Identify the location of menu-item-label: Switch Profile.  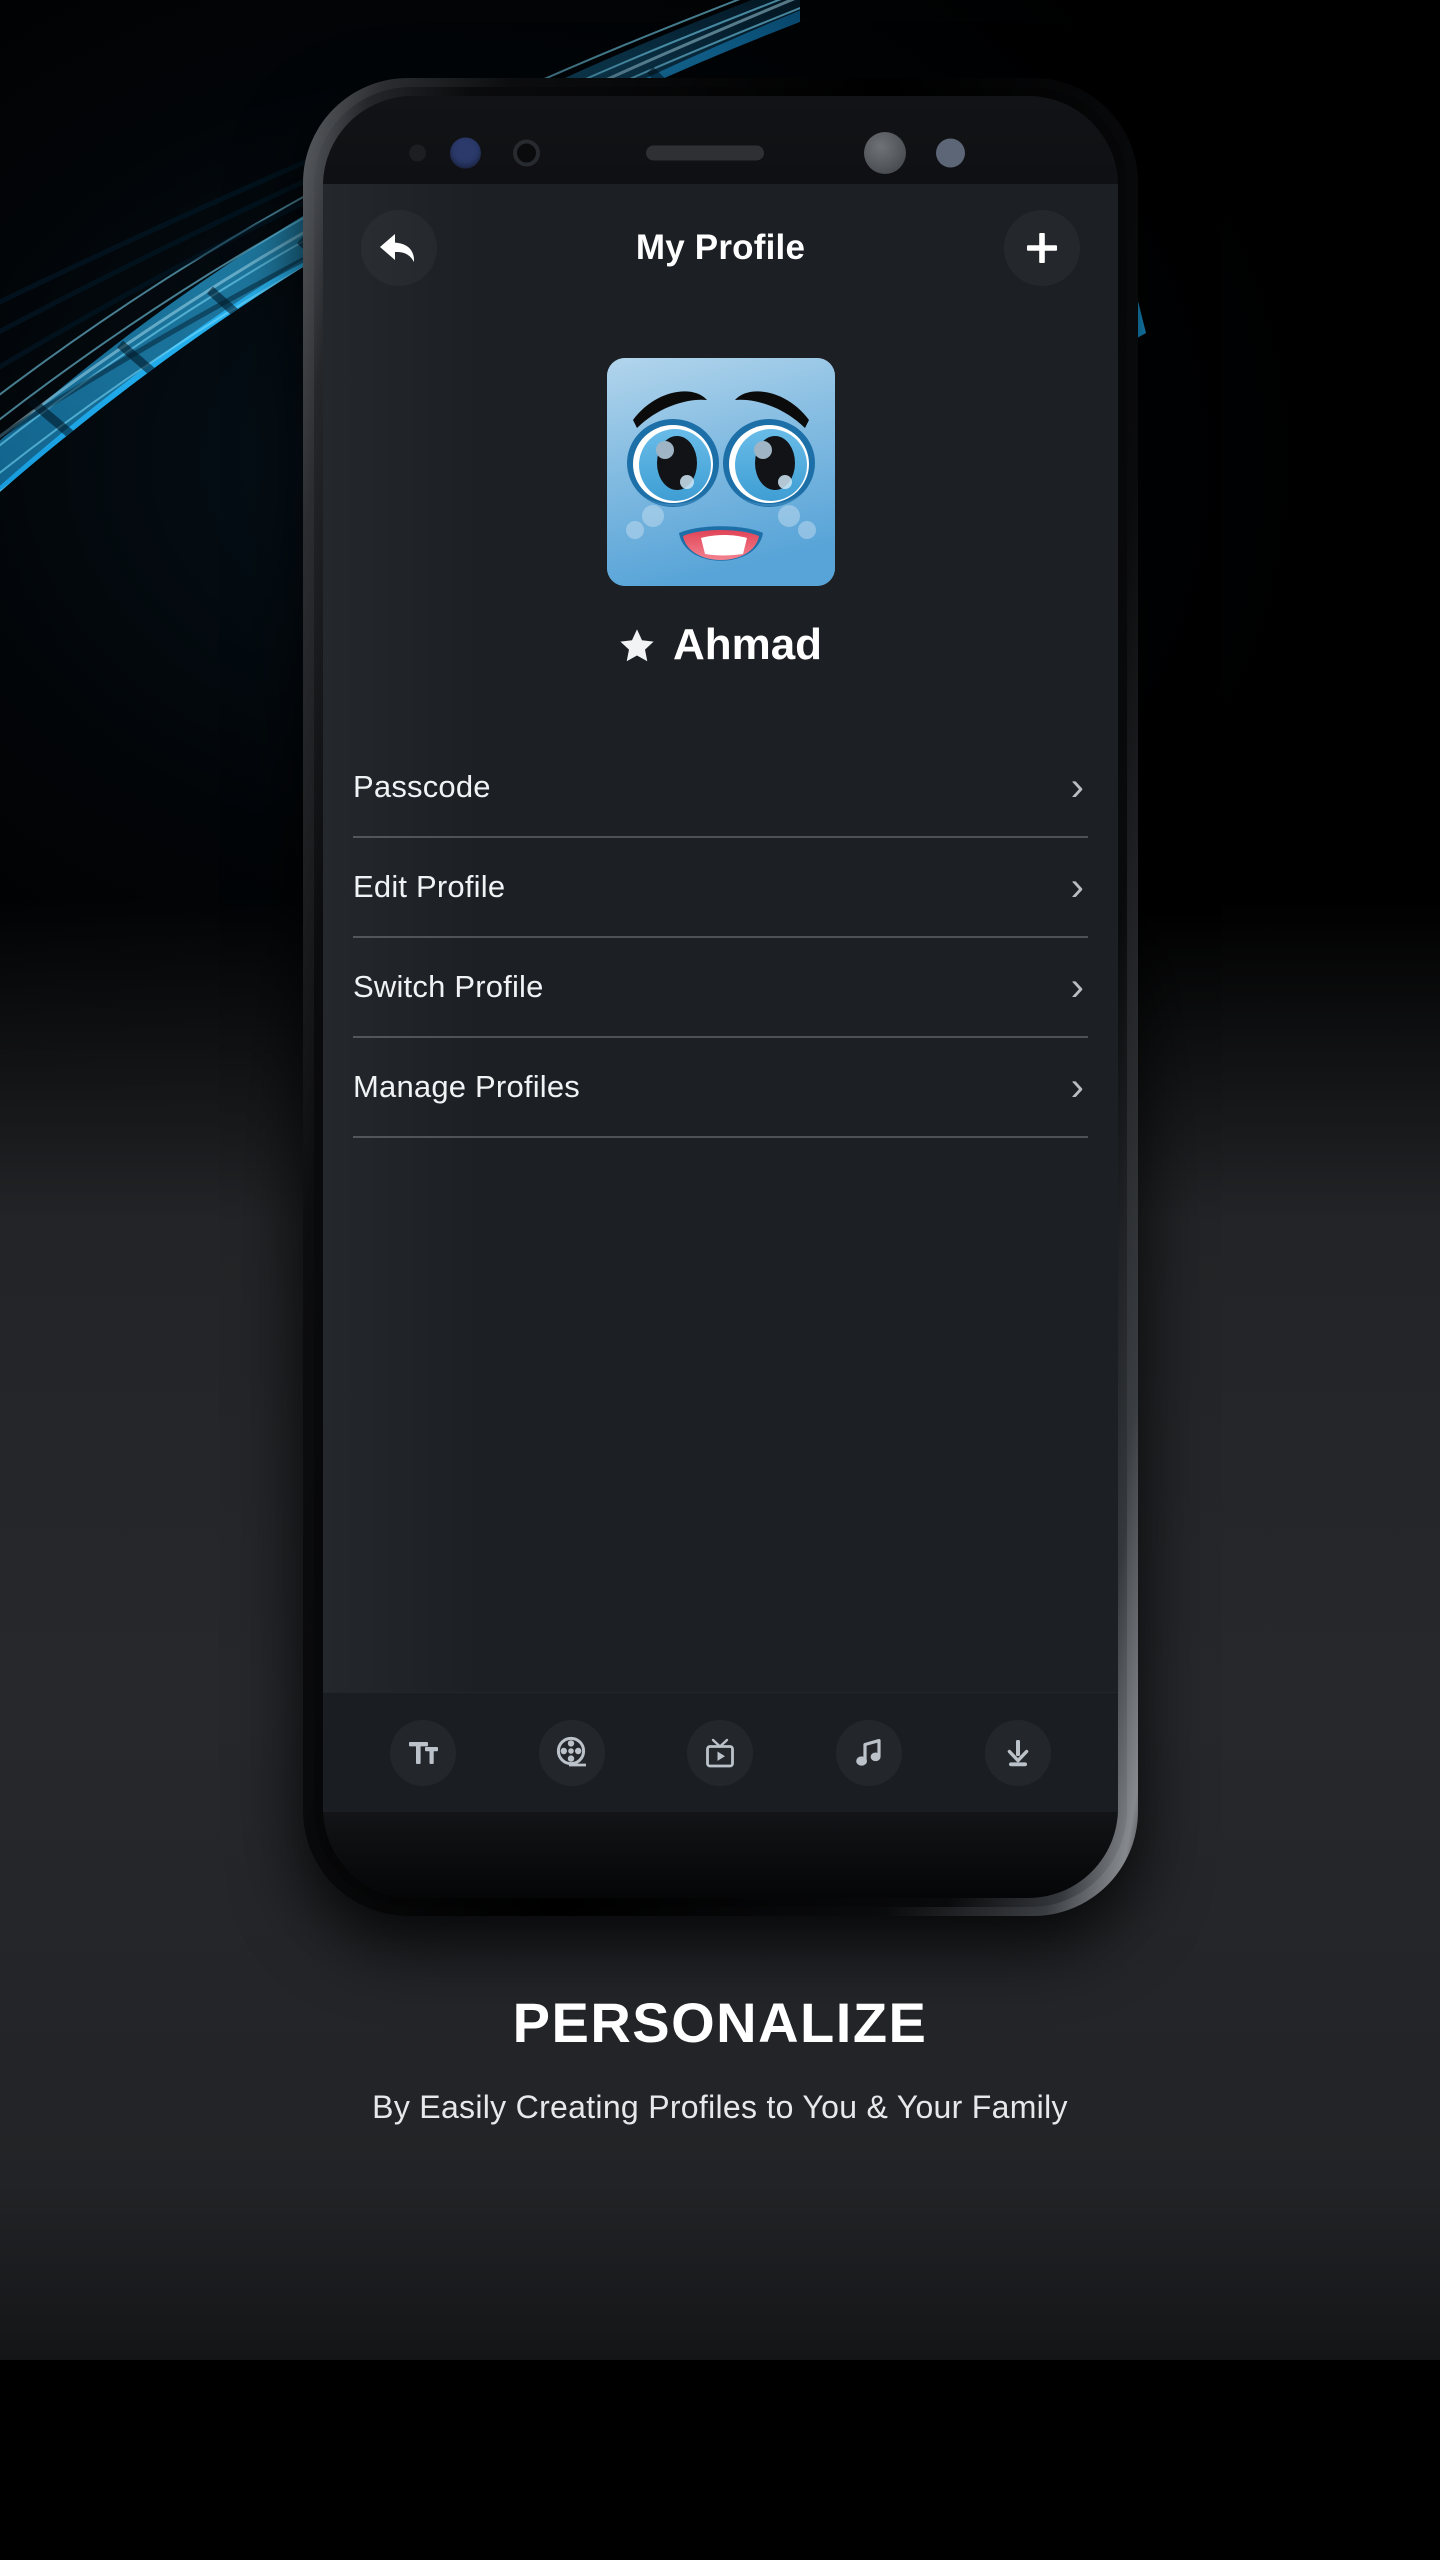
(448, 986).